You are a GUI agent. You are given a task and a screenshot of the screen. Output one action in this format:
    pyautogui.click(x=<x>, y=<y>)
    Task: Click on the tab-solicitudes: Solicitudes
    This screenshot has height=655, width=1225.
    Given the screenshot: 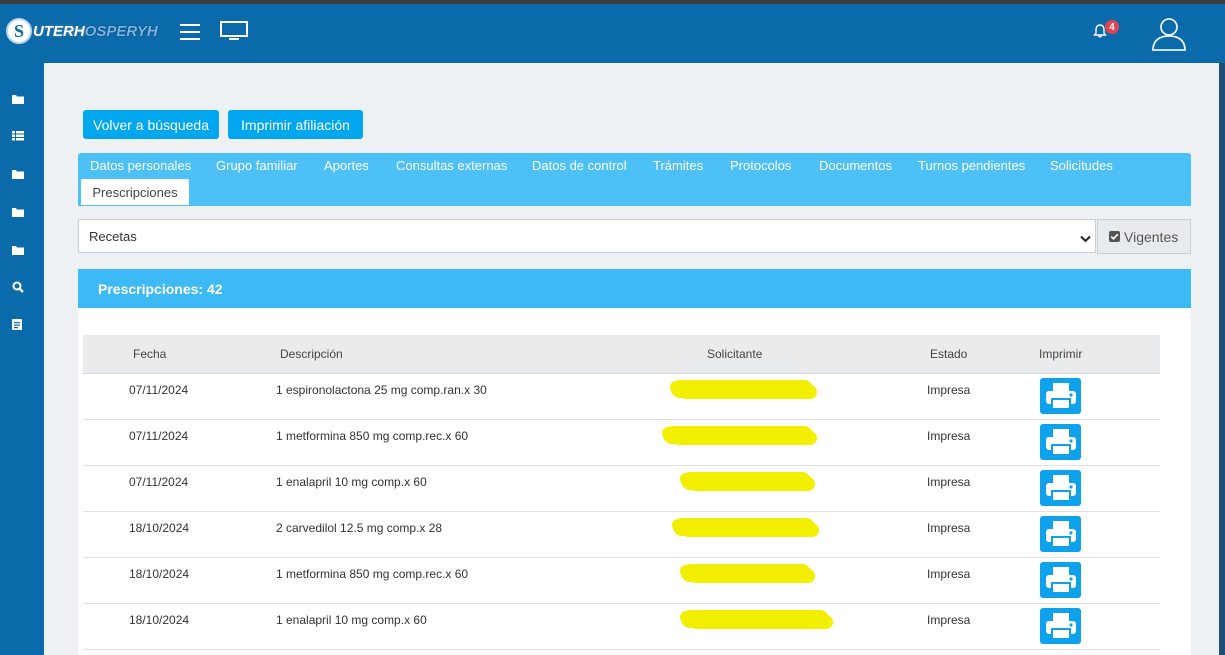 What is the action you would take?
    pyautogui.click(x=1081, y=165)
    